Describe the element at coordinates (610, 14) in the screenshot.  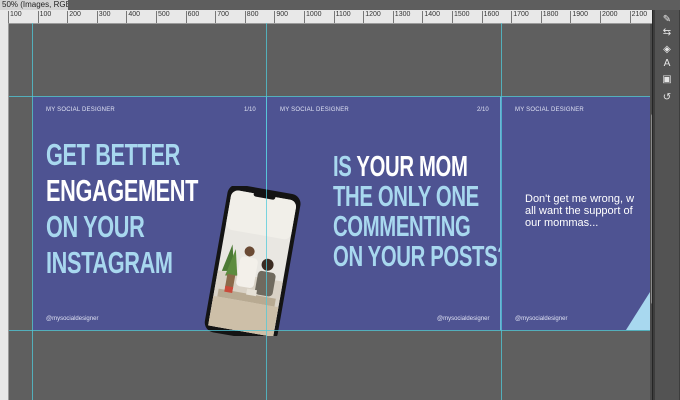
I see `ruler-label: 2000` at that location.